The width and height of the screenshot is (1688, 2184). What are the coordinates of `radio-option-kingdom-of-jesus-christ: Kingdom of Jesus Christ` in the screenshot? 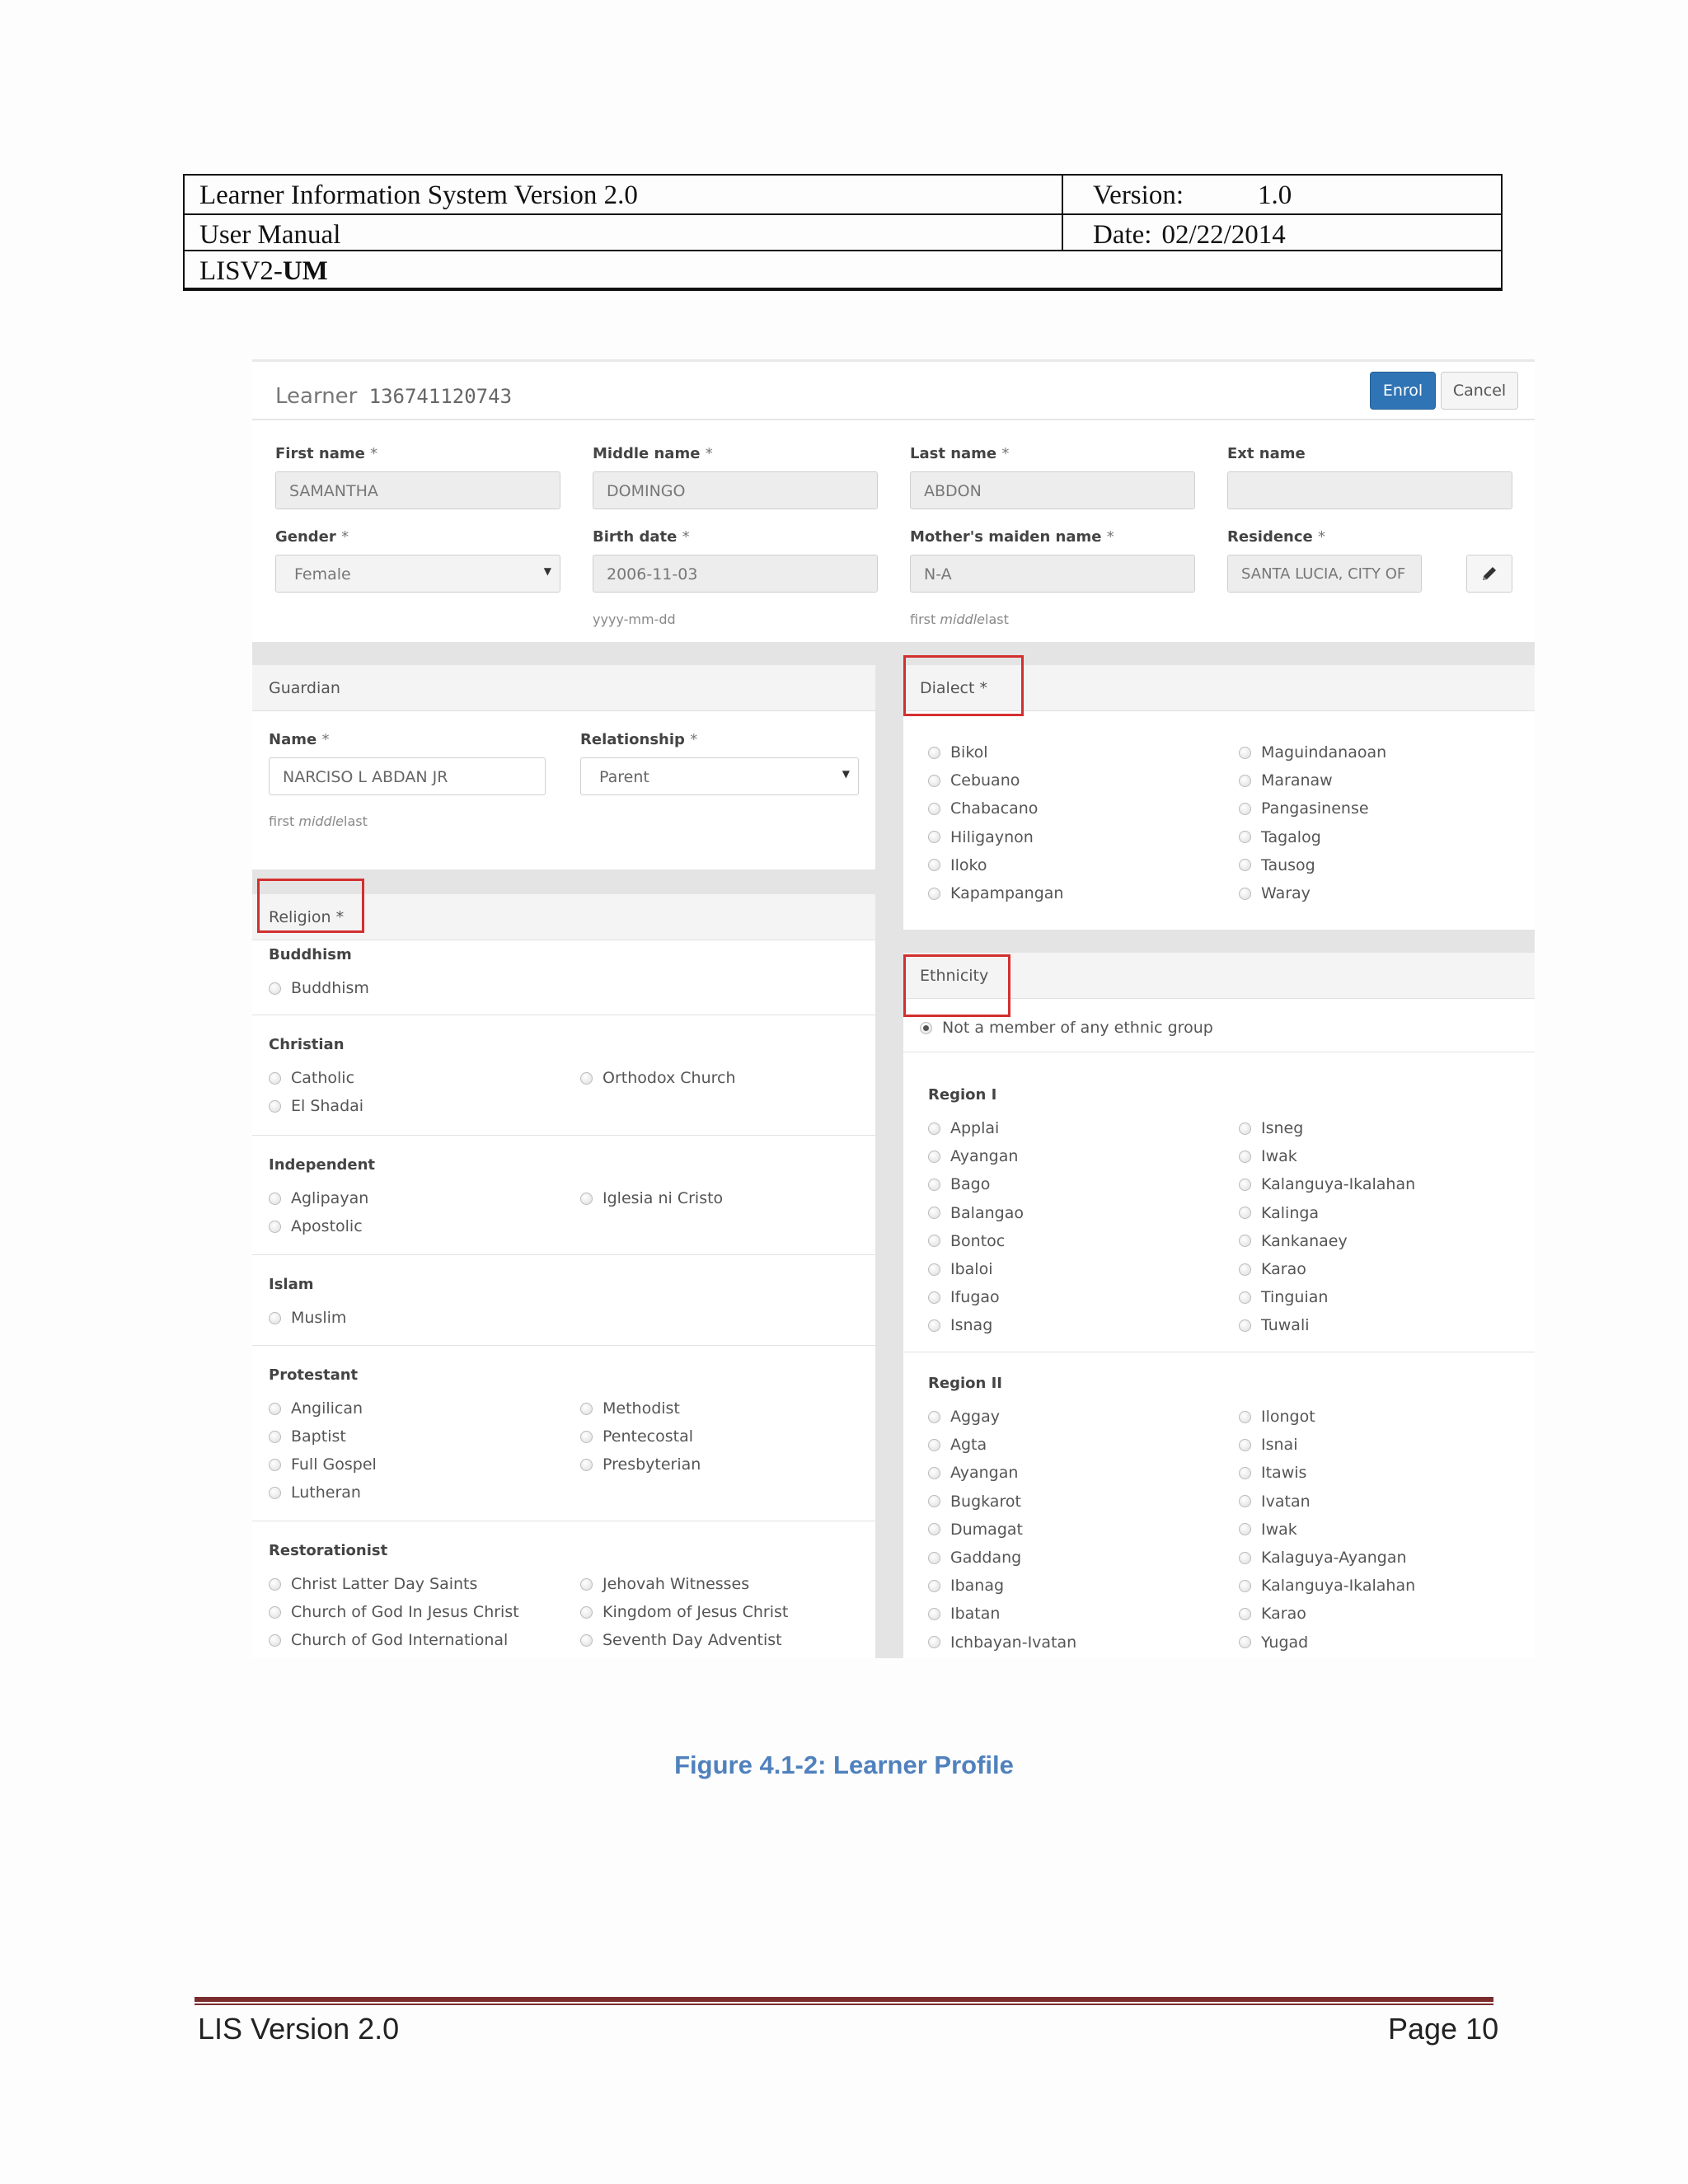 It's located at (684, 1612).